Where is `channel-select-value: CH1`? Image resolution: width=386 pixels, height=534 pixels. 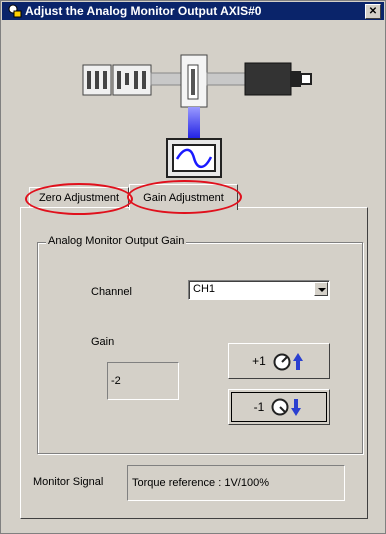 channel-select-value: CH1 is located at coordinates (204, 289).